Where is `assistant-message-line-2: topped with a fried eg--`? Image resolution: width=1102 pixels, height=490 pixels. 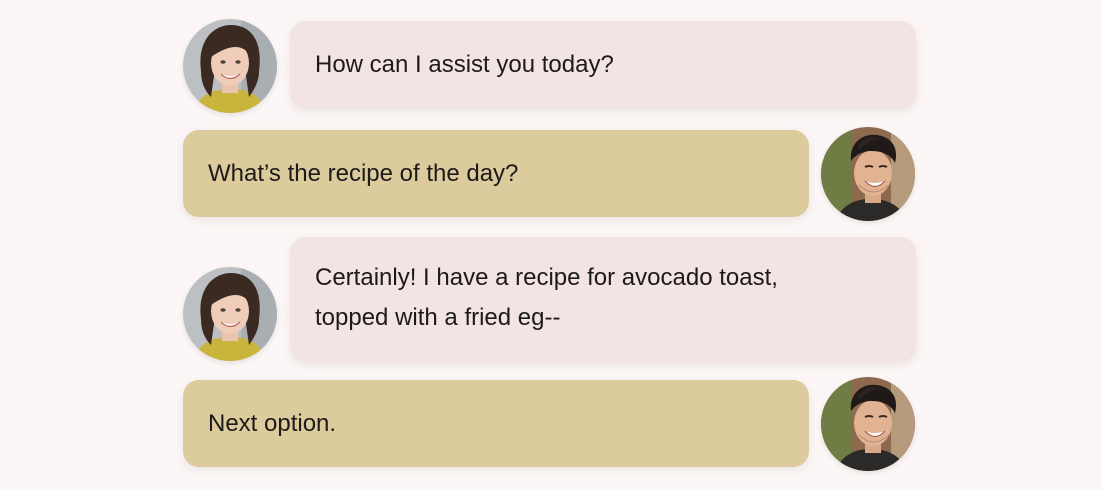
assistant-message-line-2: topped with a fried eg-- is located at coordinates (438, 317).